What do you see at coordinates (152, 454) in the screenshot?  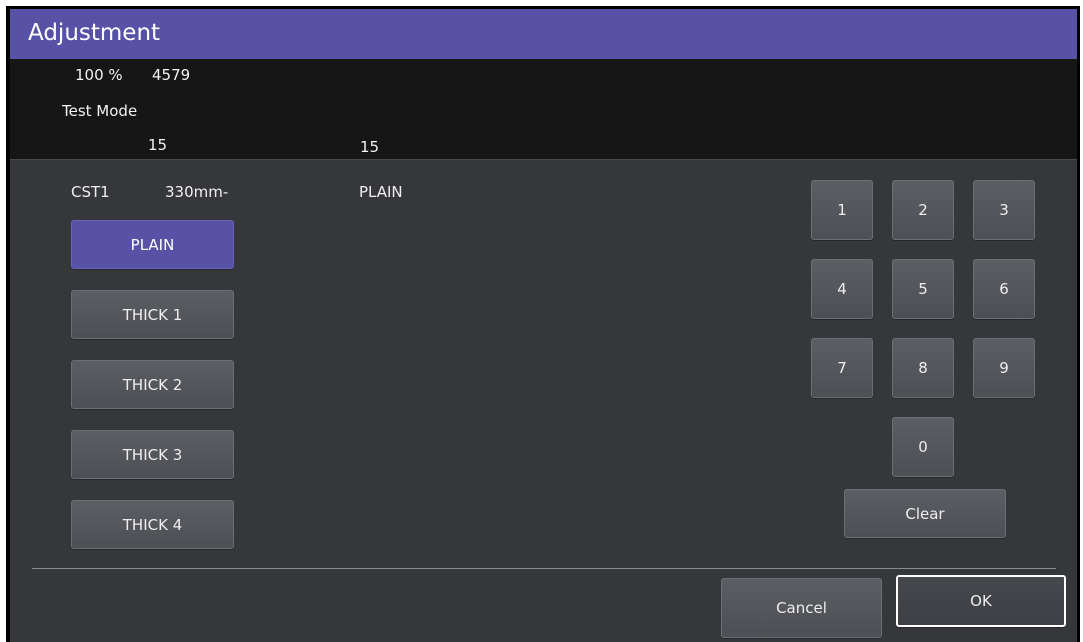 I see `paper-type-thick3-button: THICK 3` at bounding box center [152, 454].